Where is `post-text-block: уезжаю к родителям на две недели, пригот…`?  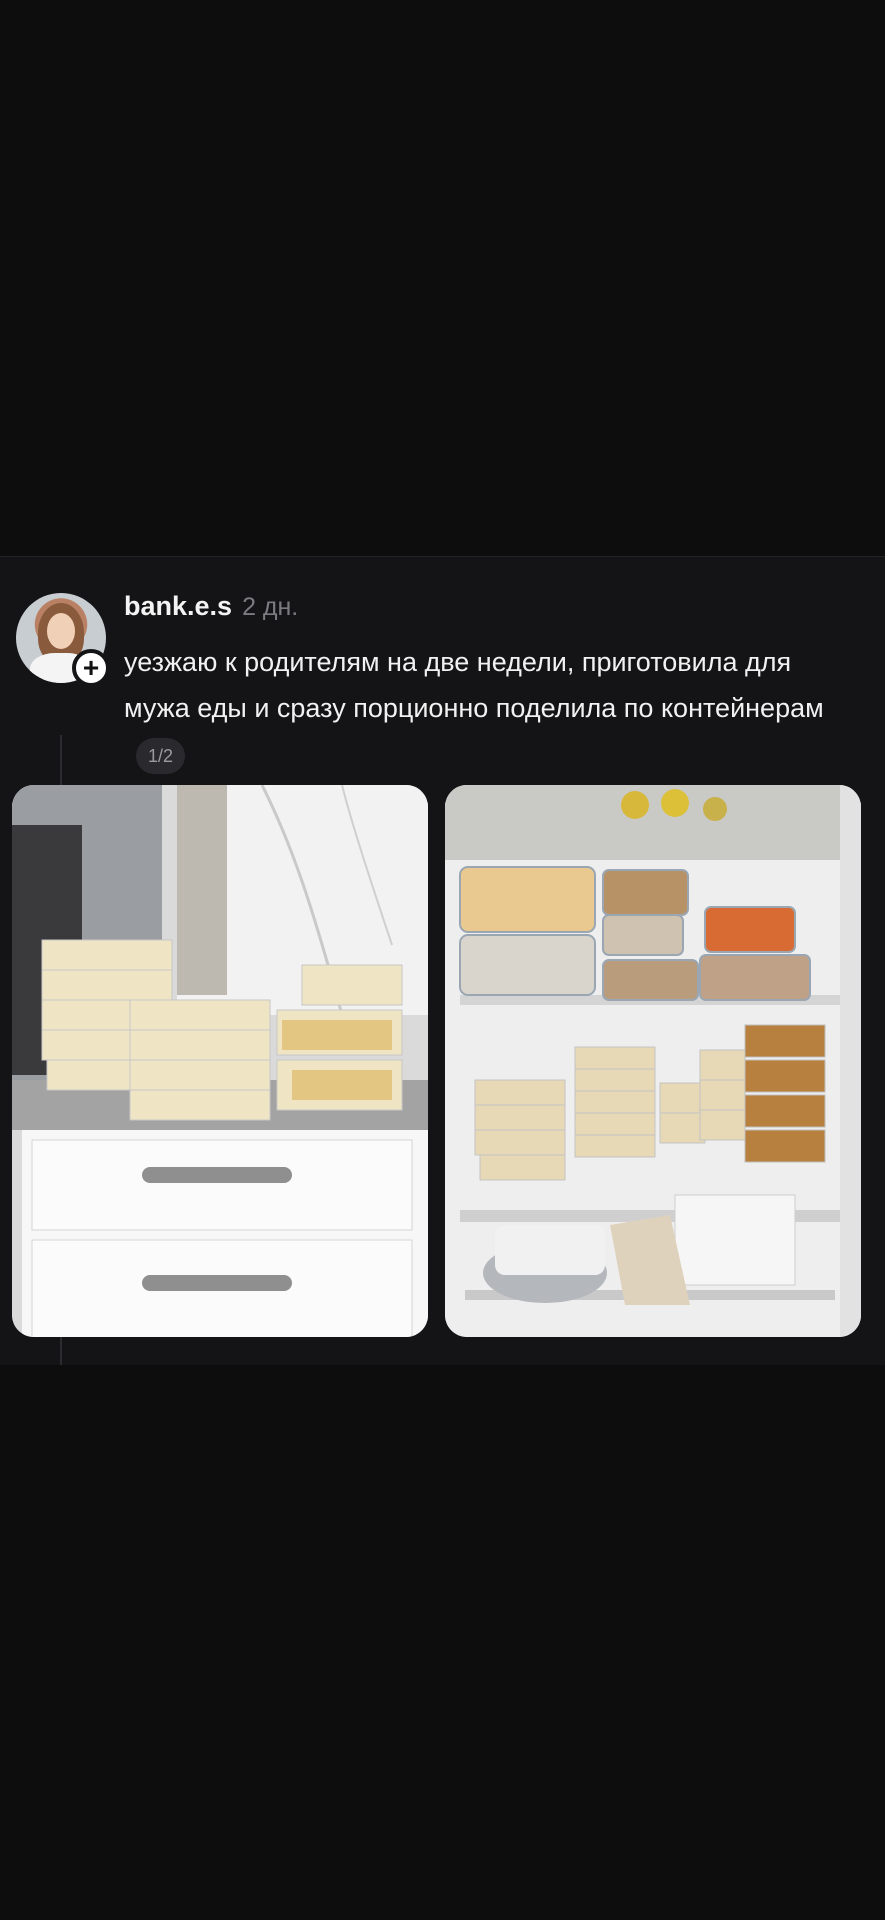
post-text-block: уезжаю к родителям на две недели, пригот… is located at coordinates (489, 708).